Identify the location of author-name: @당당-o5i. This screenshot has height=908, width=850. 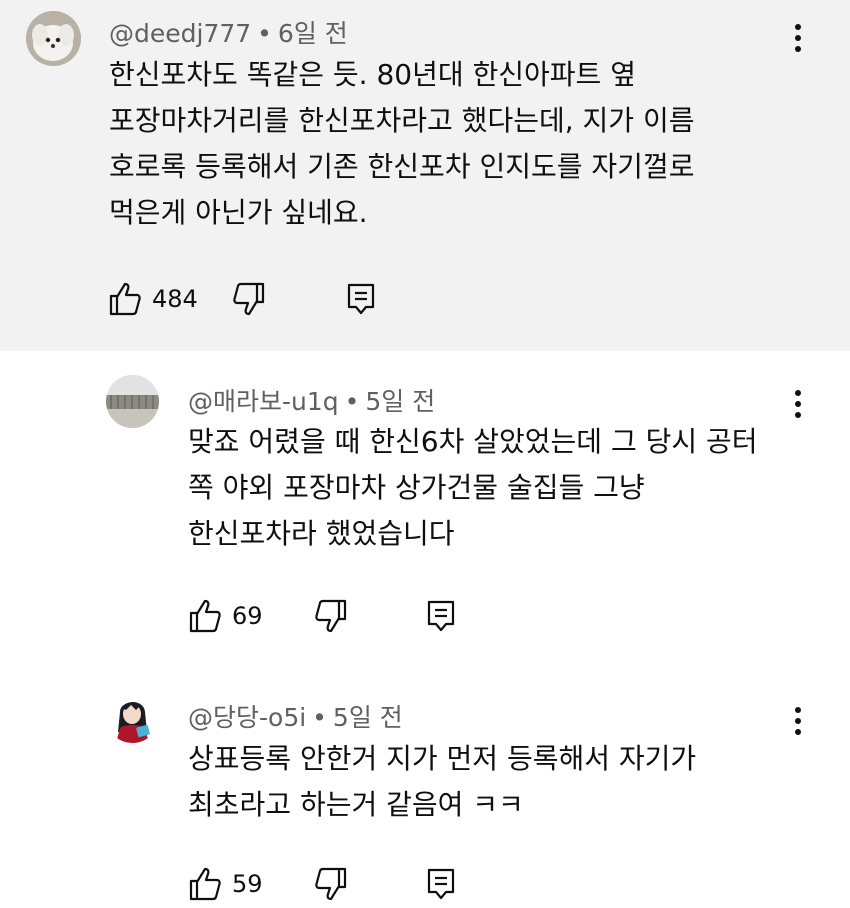
(247, 717).